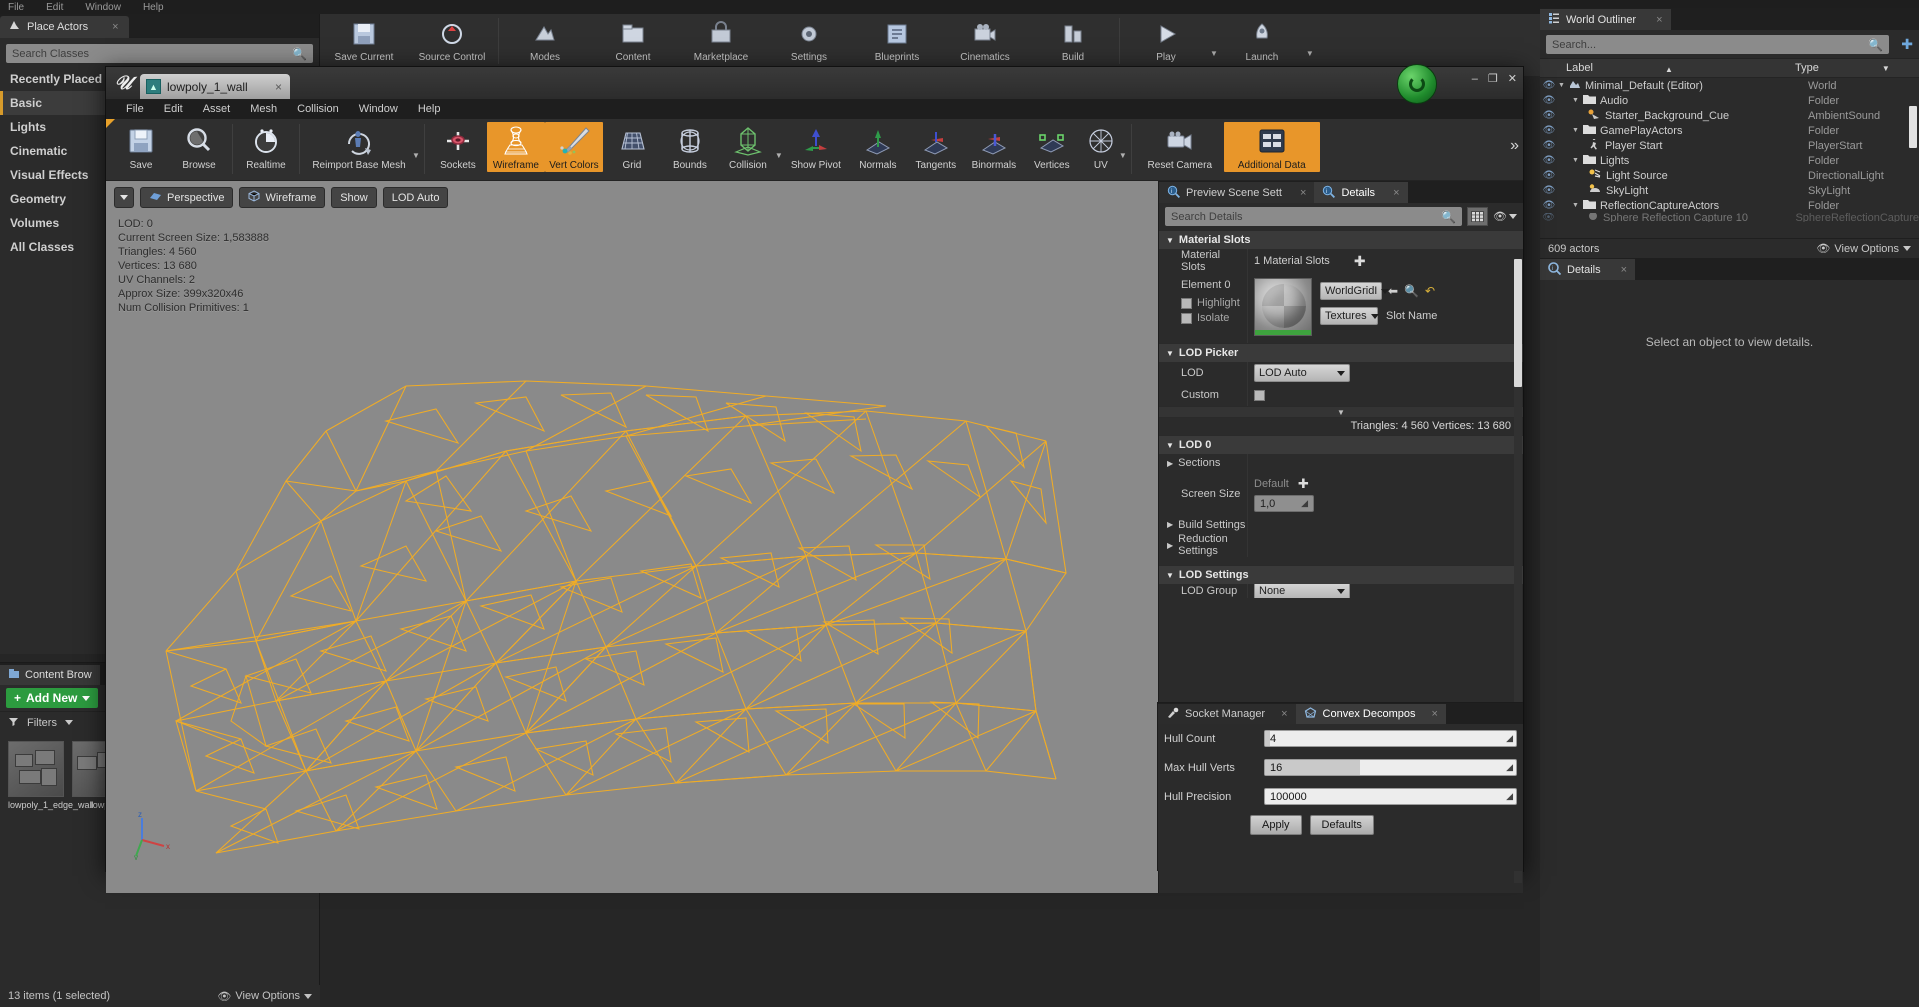  Describe the element at coordinates (378, 109) in the screenshot. I see `menu-window: Window` at that location.